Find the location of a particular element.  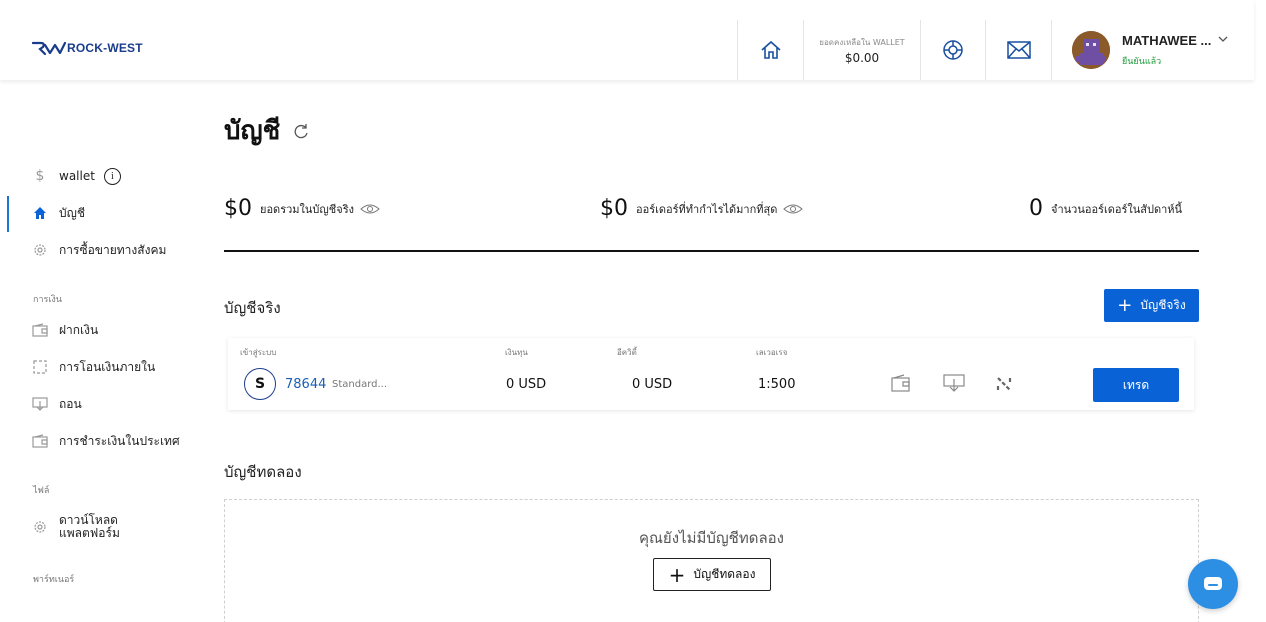

account-type-badge: S is located at coordinates (260, 384).